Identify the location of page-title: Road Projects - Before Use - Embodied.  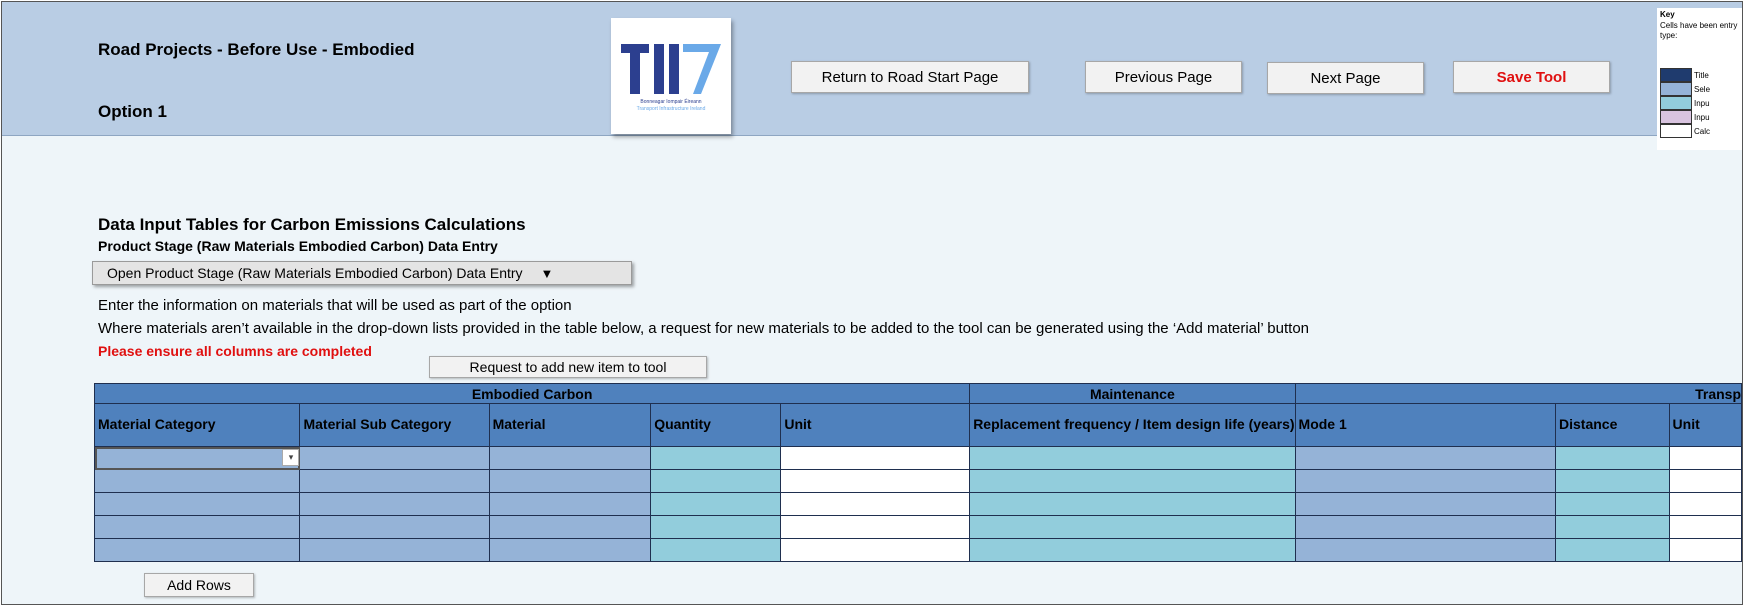
(256, 49).